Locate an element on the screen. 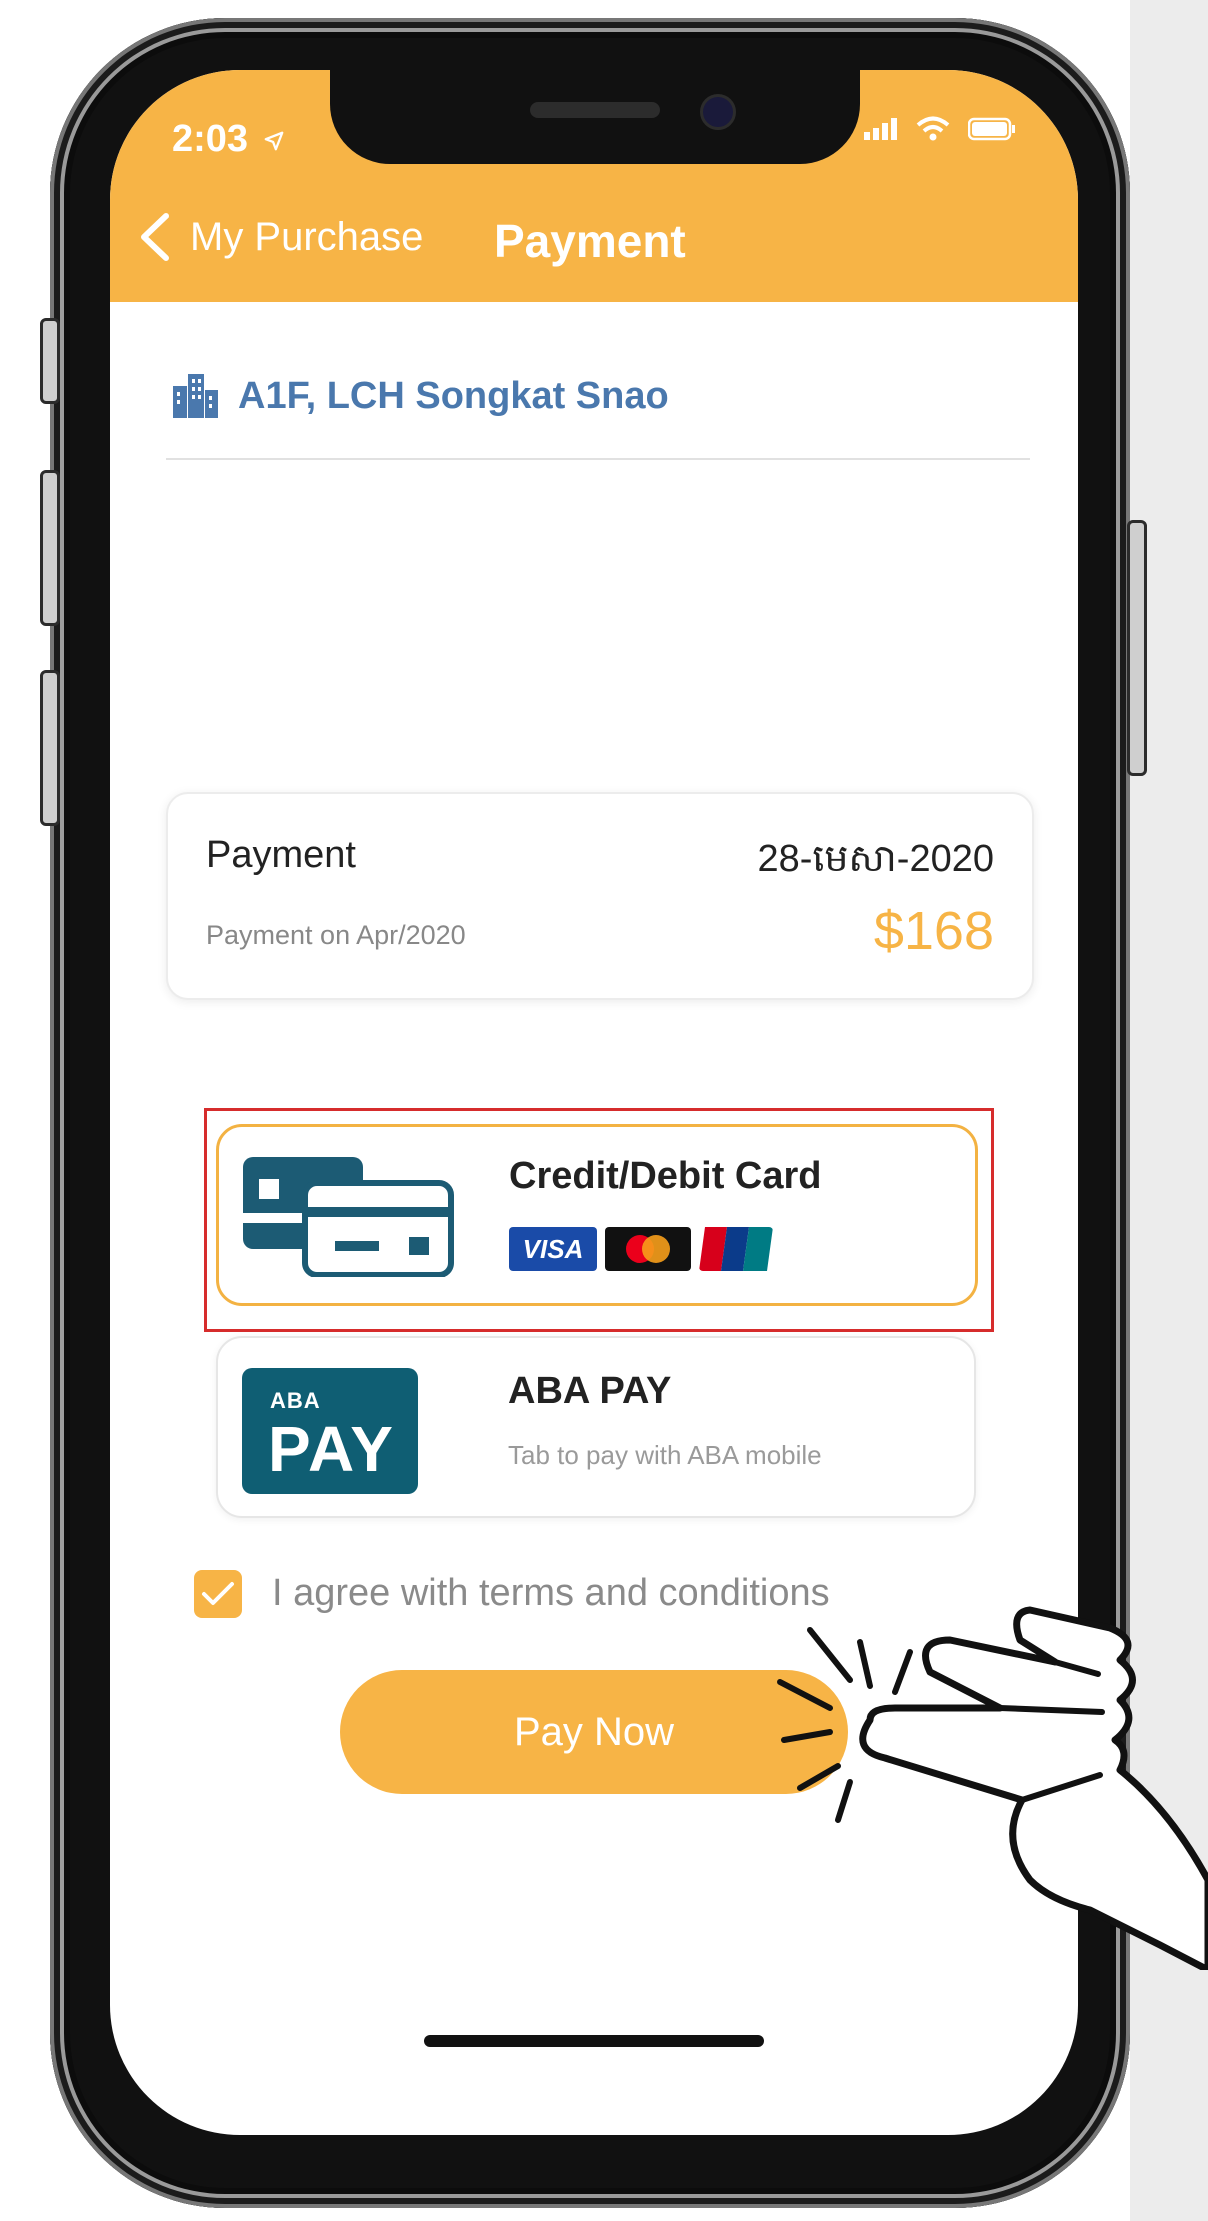 The height and width of the screenshot is (2221, 1208). credit-card-icon is located at coordinates (348, 1217).